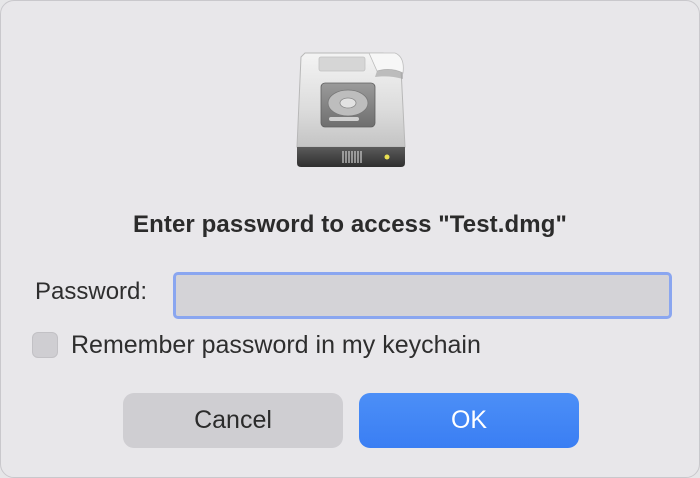 This screenshot has width=700, height=478. Describe the element at coordinates (469, 420) in the screenshot. I see `ok-button: OK` at that location.